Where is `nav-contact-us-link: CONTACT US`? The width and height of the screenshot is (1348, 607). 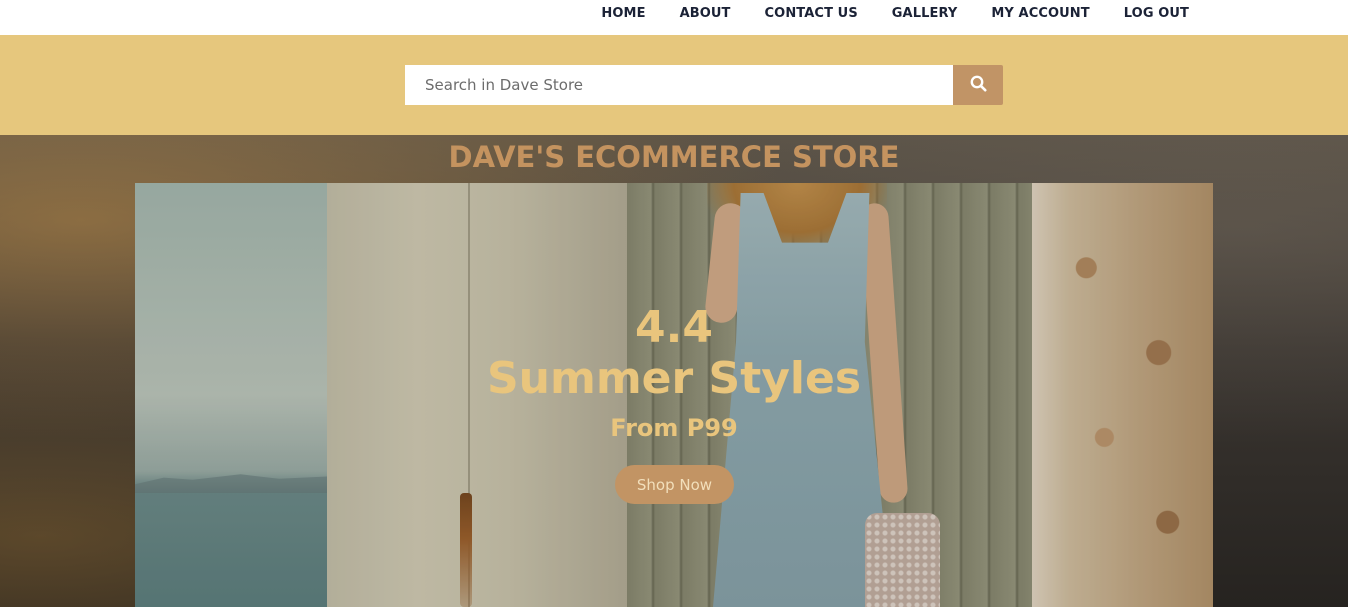
nav-contact-us-link: CONTACT US is located at coordinates (811, 13).